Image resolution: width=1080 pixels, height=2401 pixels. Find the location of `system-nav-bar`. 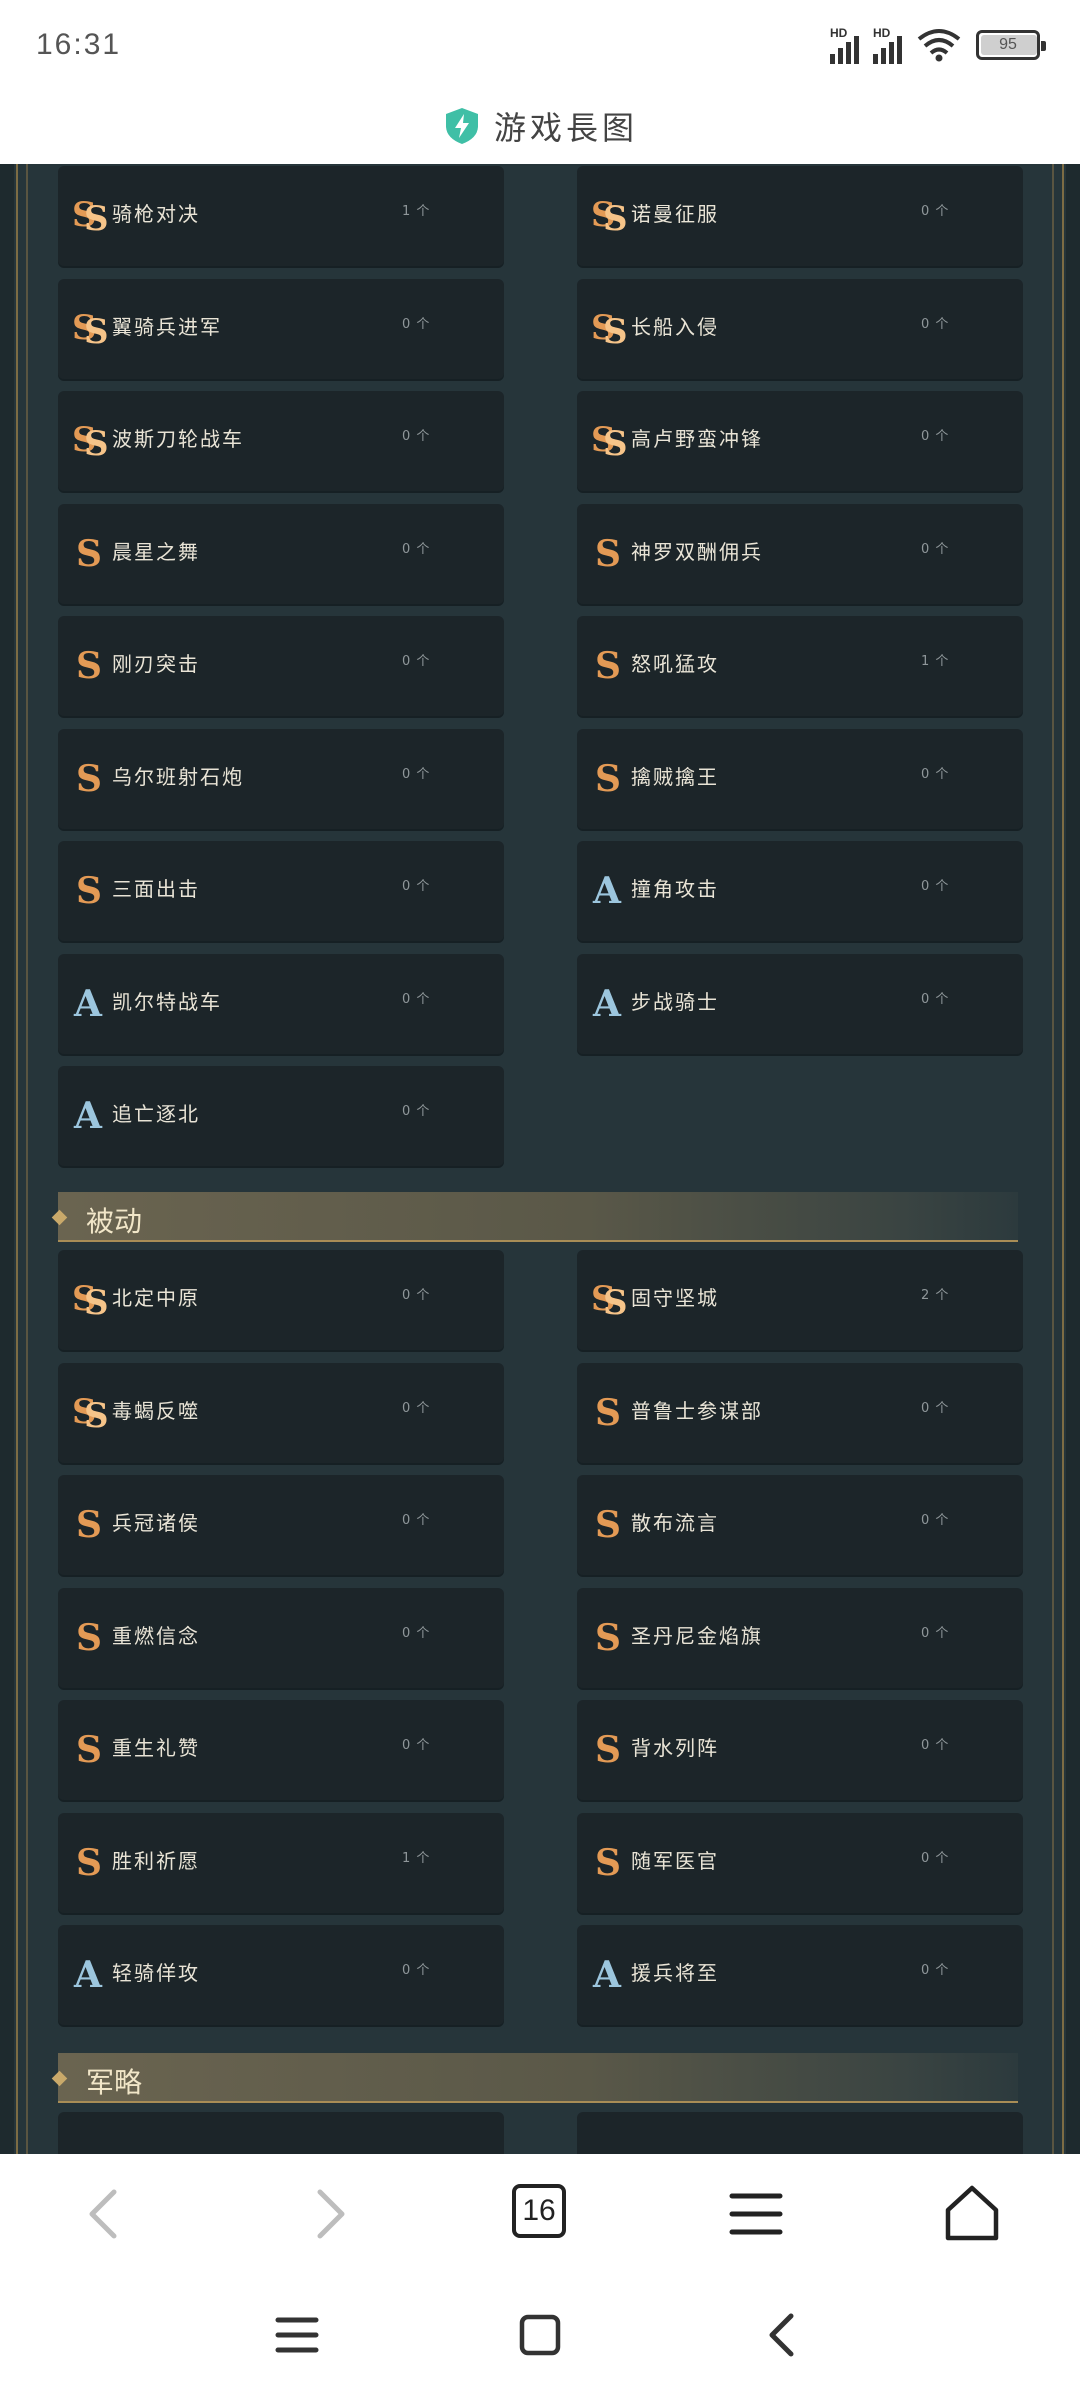

system-nav-bar is located at coordinates (540, 2336).